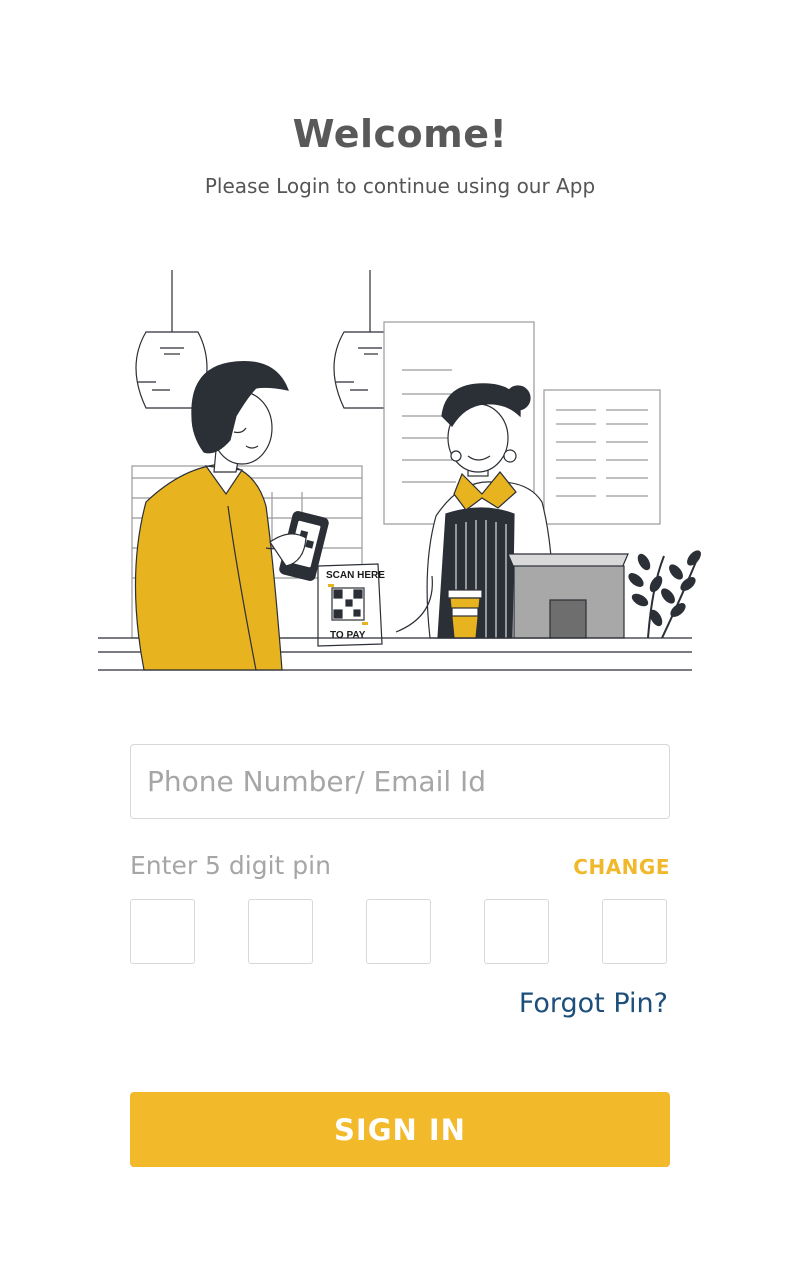  I want to click on scan-here-qr-sign: SCAN HERE TO PAY, so click(351, 605).